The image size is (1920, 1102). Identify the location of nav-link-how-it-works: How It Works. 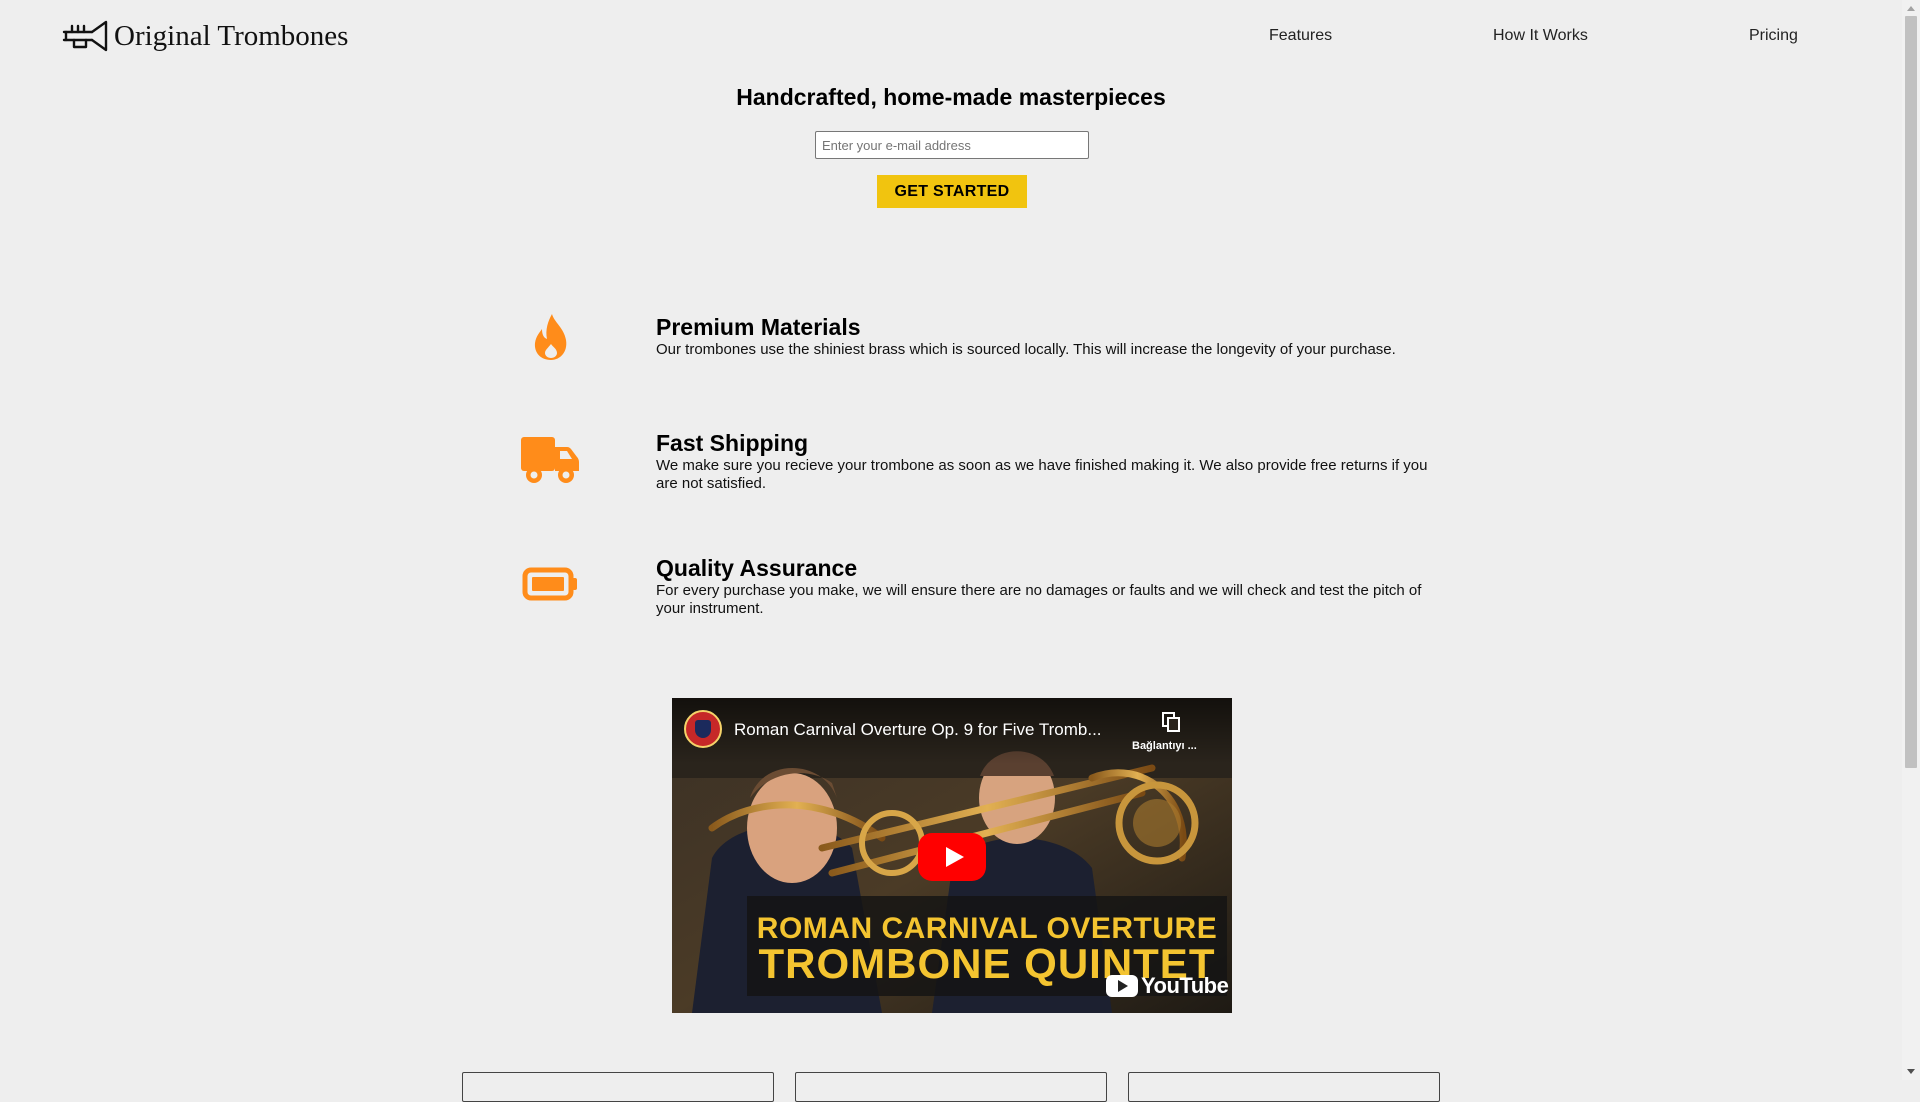
(1540, 36).